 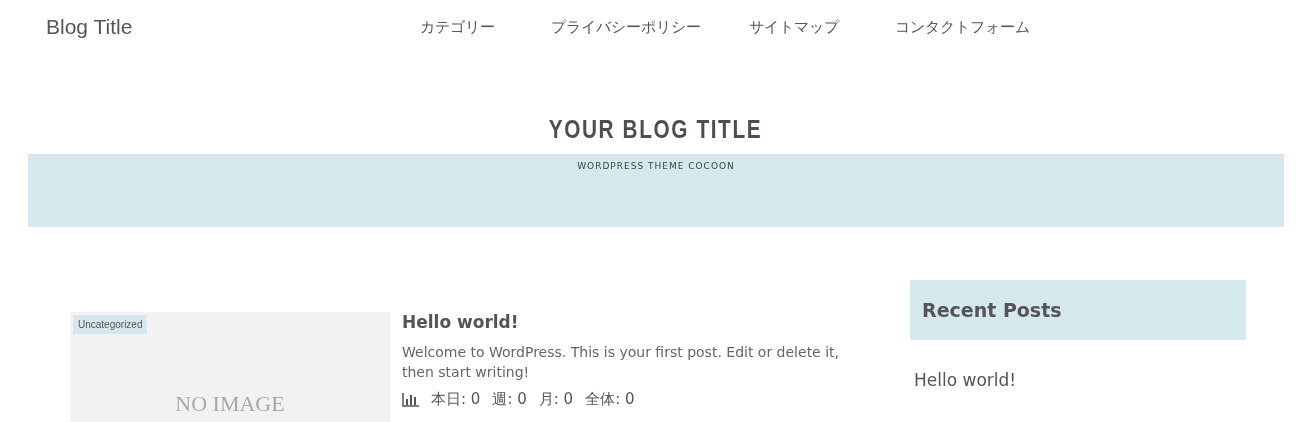 What do you see at coordinates (110, 324) in the screenshot?
I see `category-label: Uncategorized` at bounding box center [110, 324].